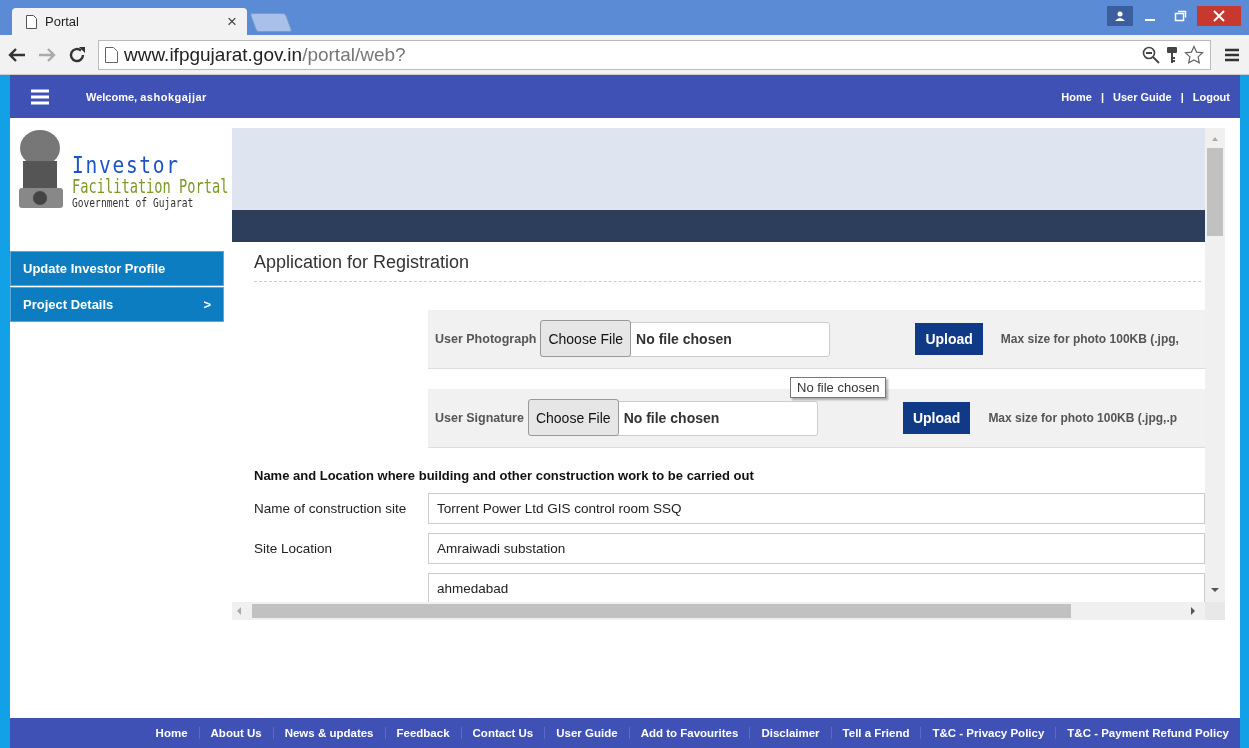 The height and width of the screenshot is (748, 1249). What do you see at coordinates (1083, 418) in the screenshot?
I see `size-note: Max size for photo 100KB (.jpg,.p` at bounding box center [1083, 418].